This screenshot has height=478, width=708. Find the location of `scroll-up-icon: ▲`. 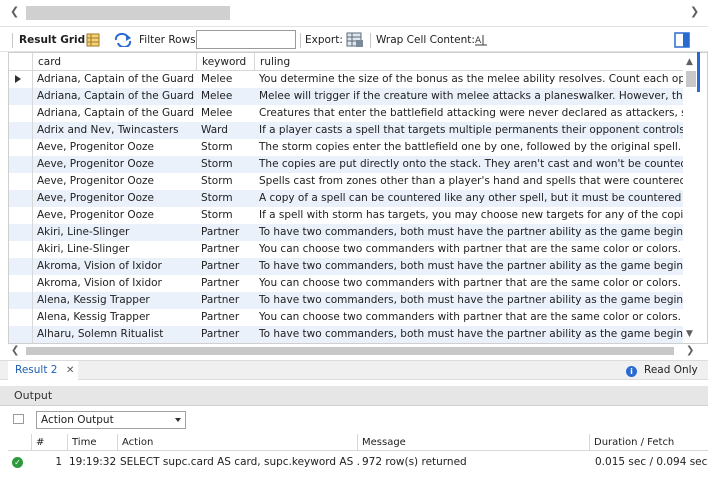

scroll-up-icon: ▲ is located at coordinates (689, 62).